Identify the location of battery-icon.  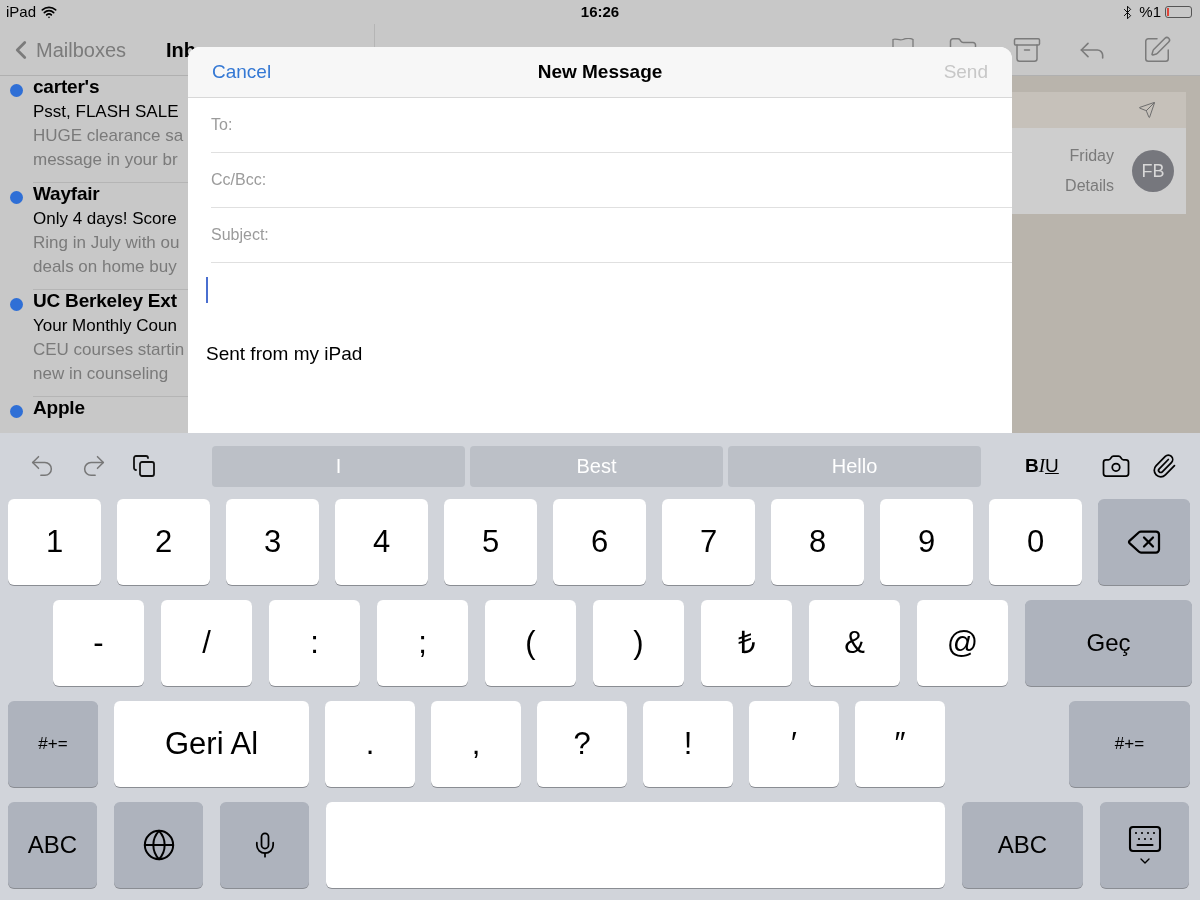
(1178, 12).